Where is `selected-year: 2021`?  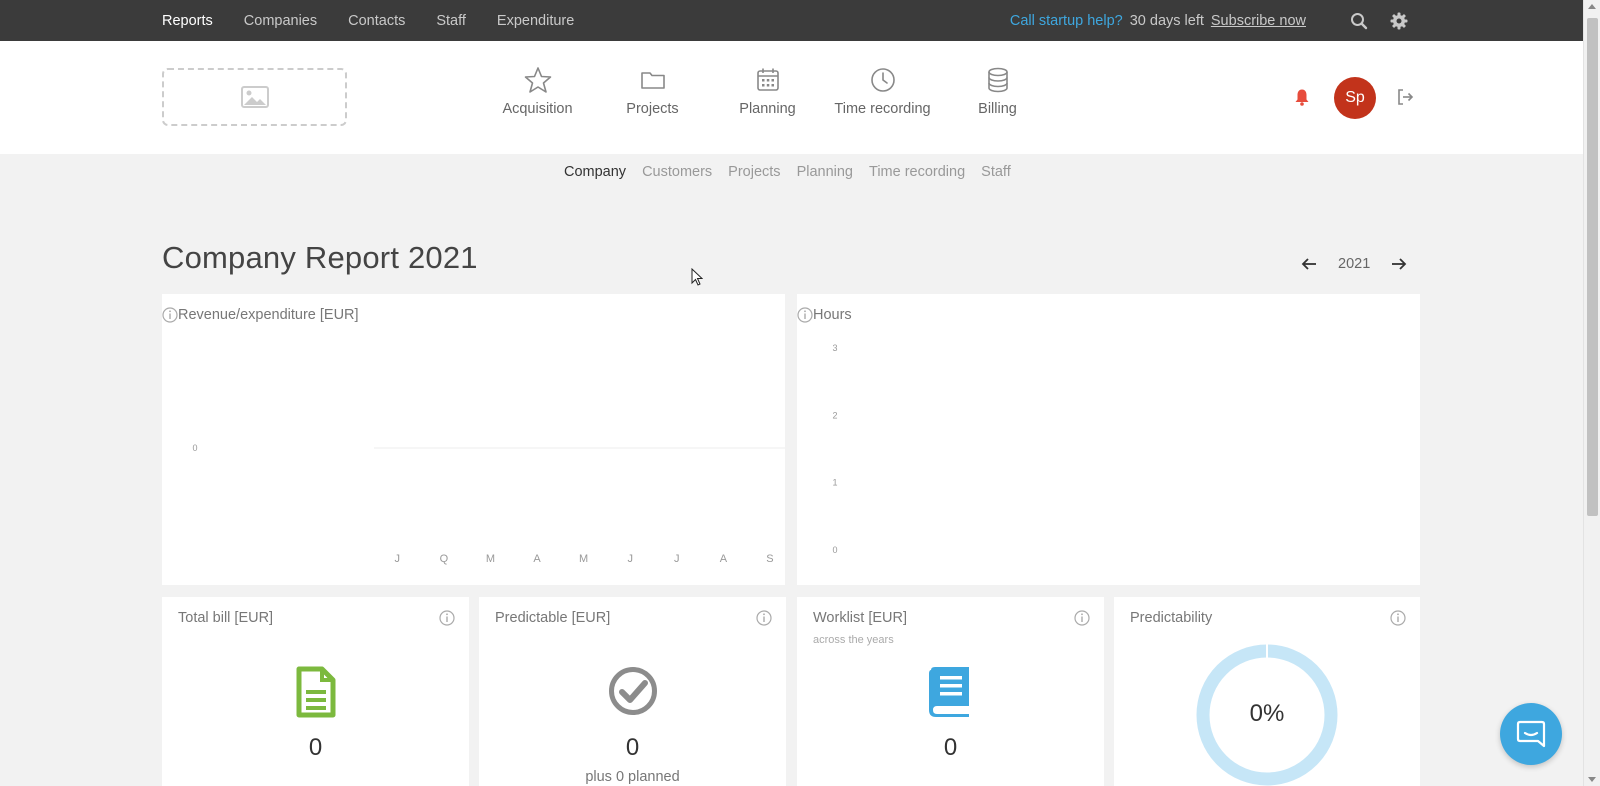
selected-year: 2021 is located at coordinates (1354, 264).